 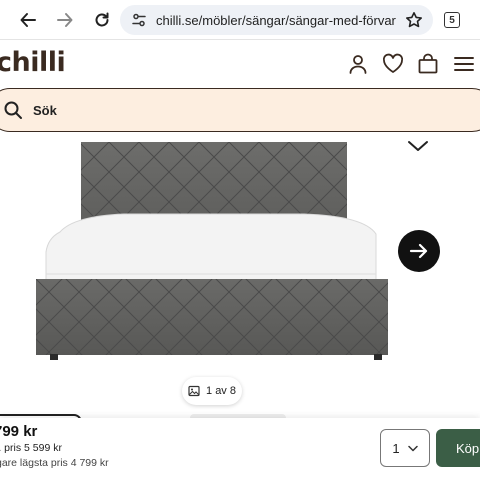 I want to click on bookmark-button, so click(x=414, y=20).